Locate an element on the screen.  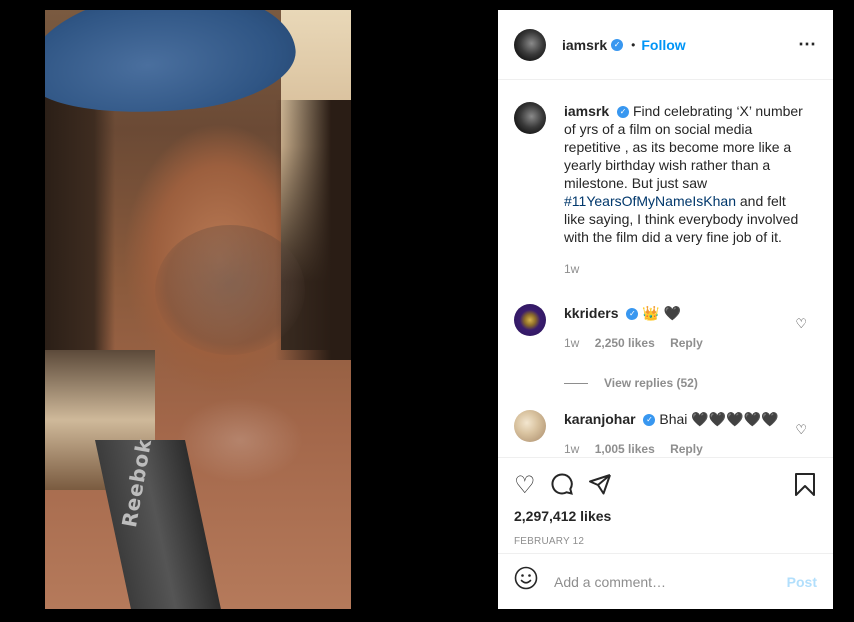
hashtag-link: #11YearsOfMyNameIsKhan is located at coordinates (650, 201).